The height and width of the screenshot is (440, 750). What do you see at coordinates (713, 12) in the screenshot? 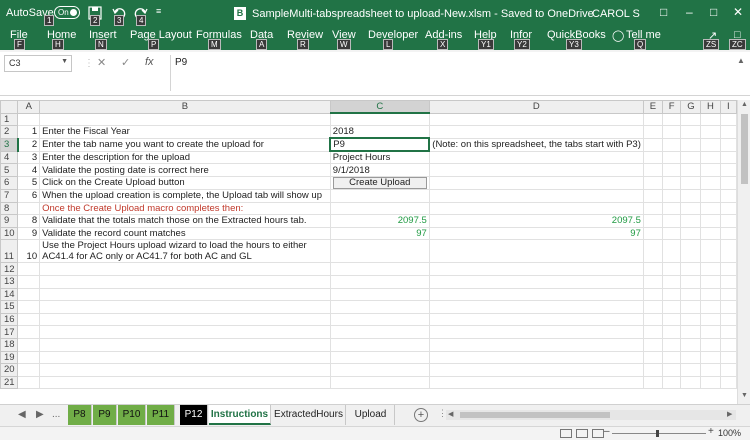
I see `maximize-icon: □` at bounding box center [713, 12].